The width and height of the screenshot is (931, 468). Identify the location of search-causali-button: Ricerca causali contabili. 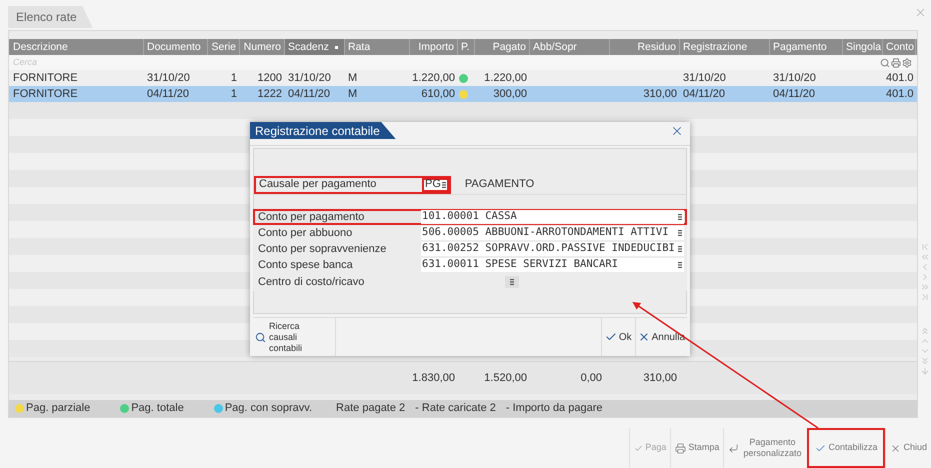
(294, 337).